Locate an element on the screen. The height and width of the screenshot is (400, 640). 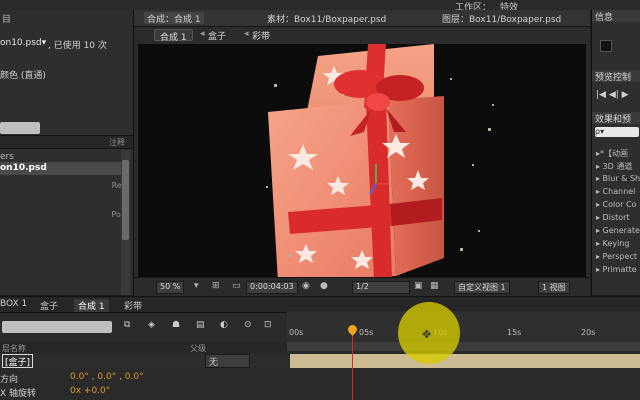
grid-icon: ⊞ is located at coordinates (216, 286).